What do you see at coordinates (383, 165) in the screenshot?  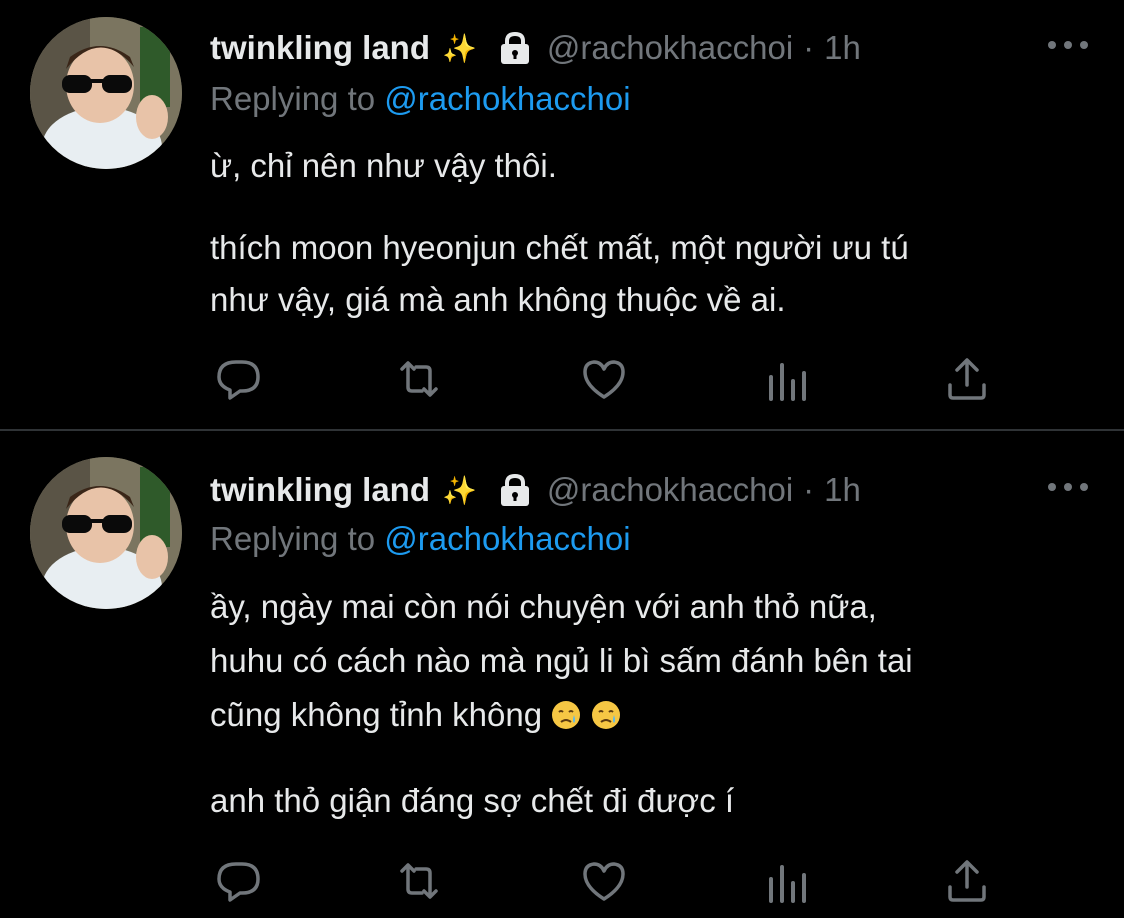 I see `tweet-line: ừ, chỉ nên như vậy thôi.` at bounding box center [383, 165].